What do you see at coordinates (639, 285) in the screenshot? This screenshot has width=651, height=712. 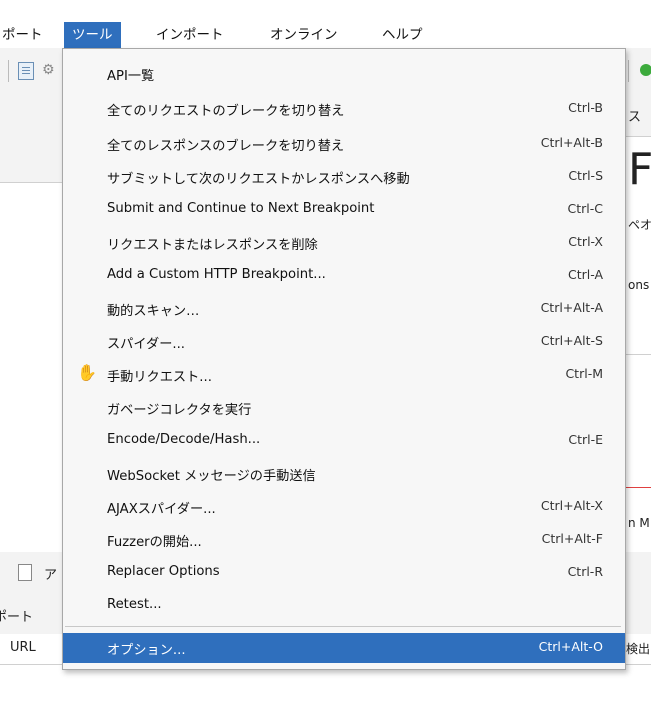 I see `right-panel-text: ons` at bounding box center [639, 285].